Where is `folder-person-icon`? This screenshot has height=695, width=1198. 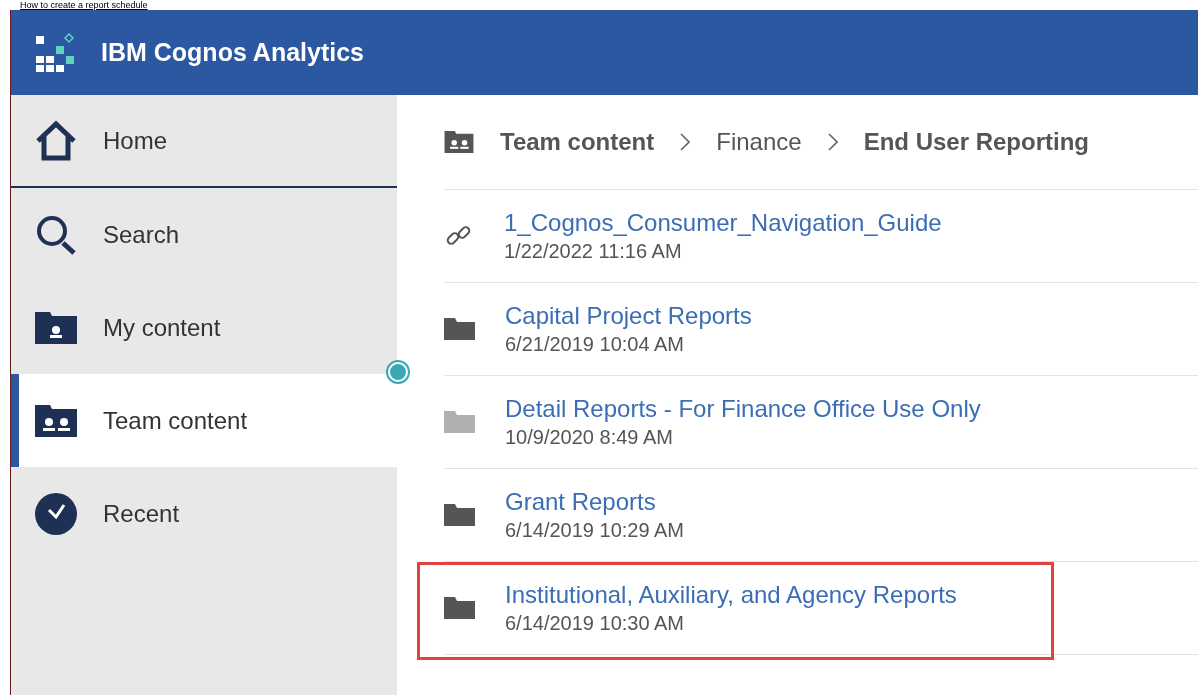
folder-person-icon is located at coordinates (56, 327).